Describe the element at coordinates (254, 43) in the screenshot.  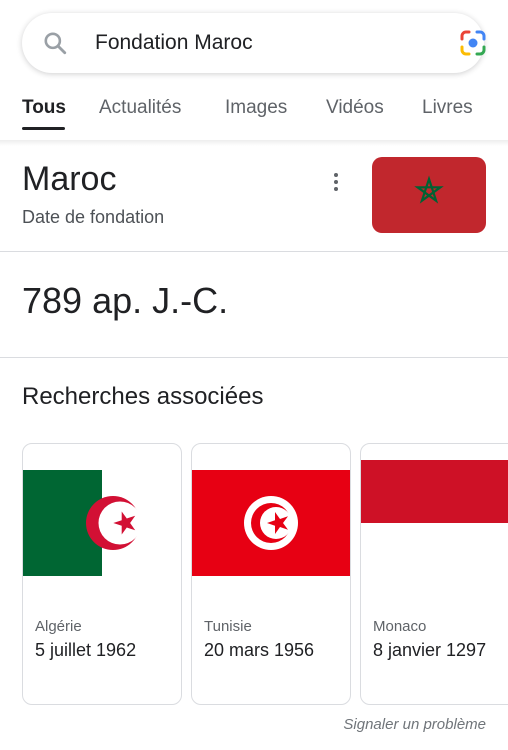
I see `search-bar: Fondation Maroc` at that location.